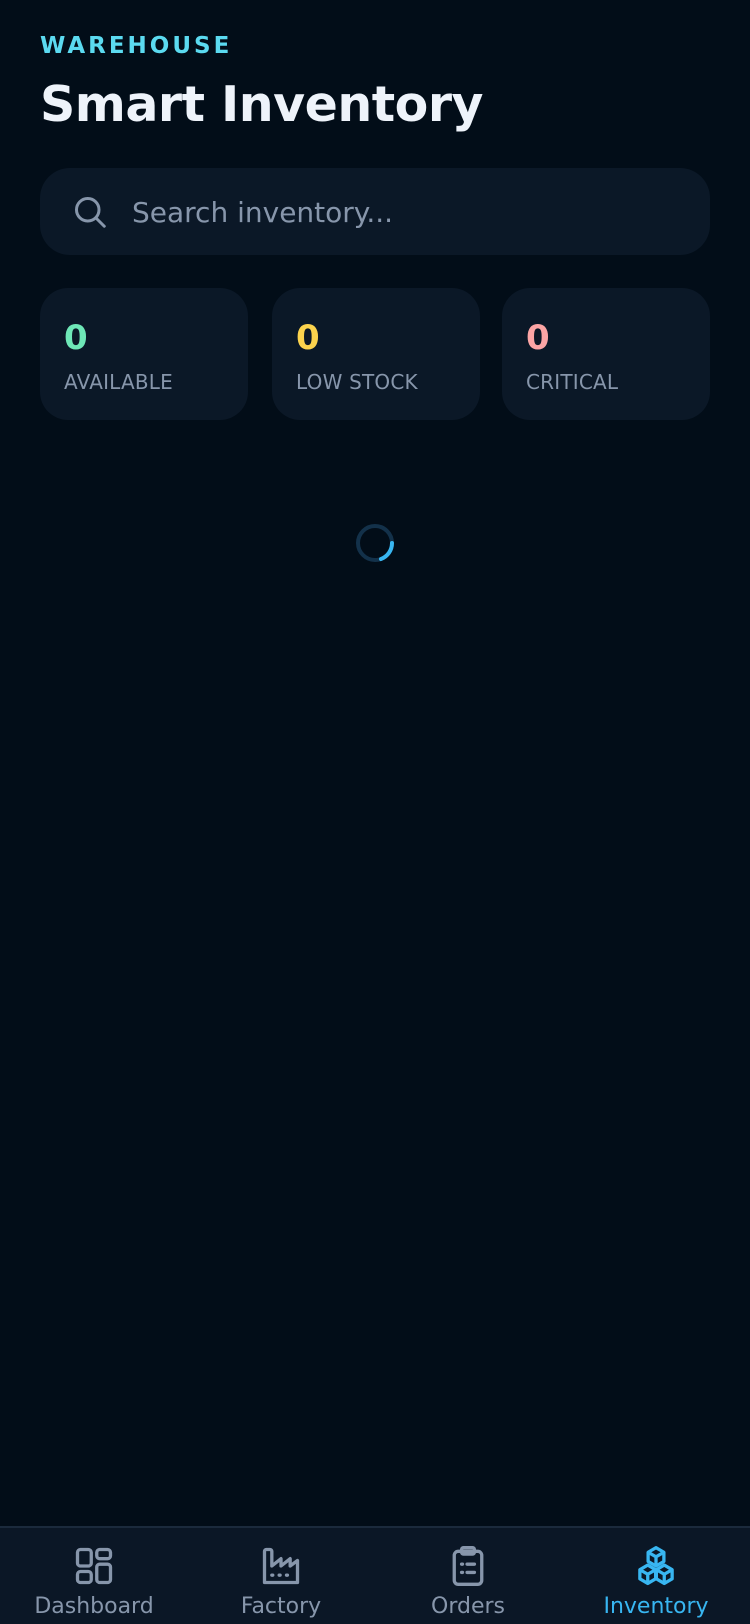  I want to click on stat-card-critical: 0 CRITICAL, so click(606, 354).